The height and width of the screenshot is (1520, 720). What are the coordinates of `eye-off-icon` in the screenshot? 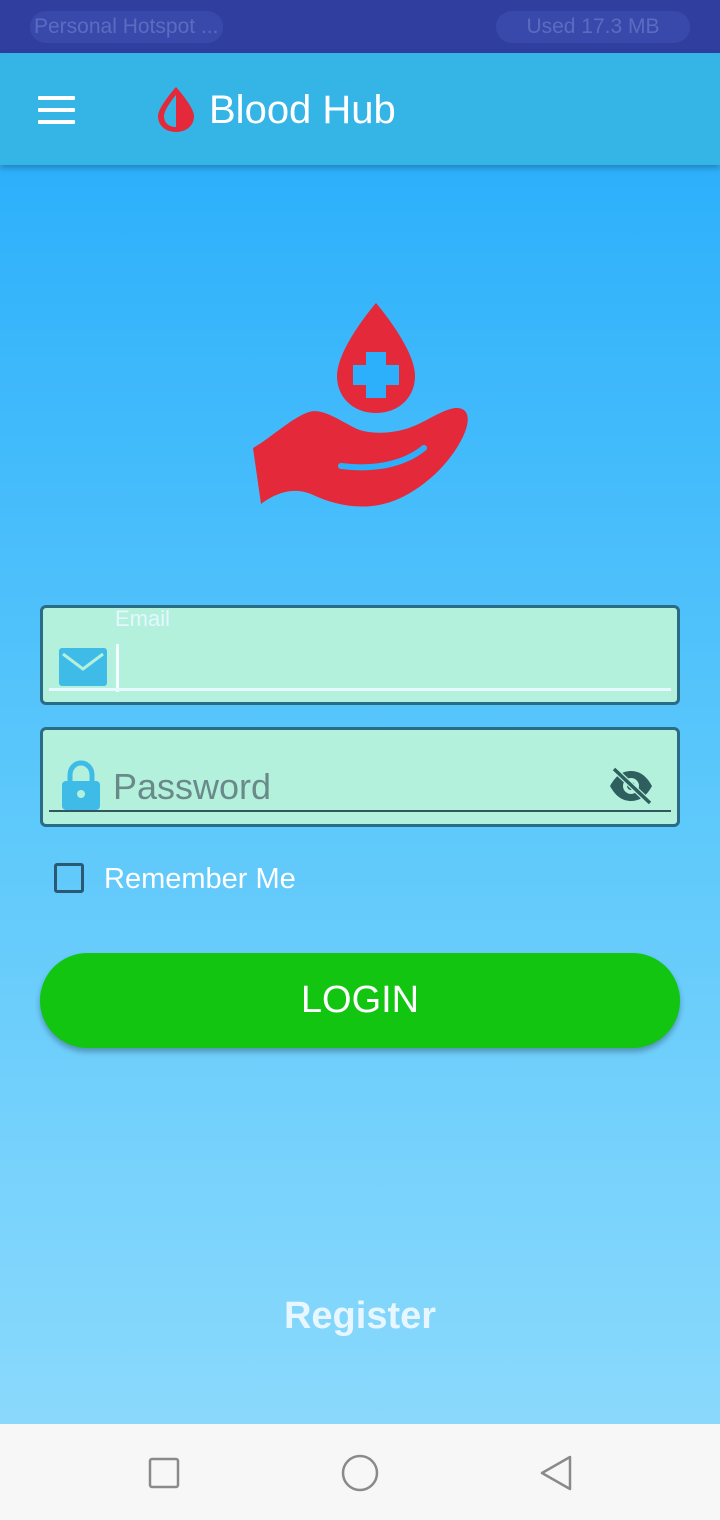 It's located at (631, 786).